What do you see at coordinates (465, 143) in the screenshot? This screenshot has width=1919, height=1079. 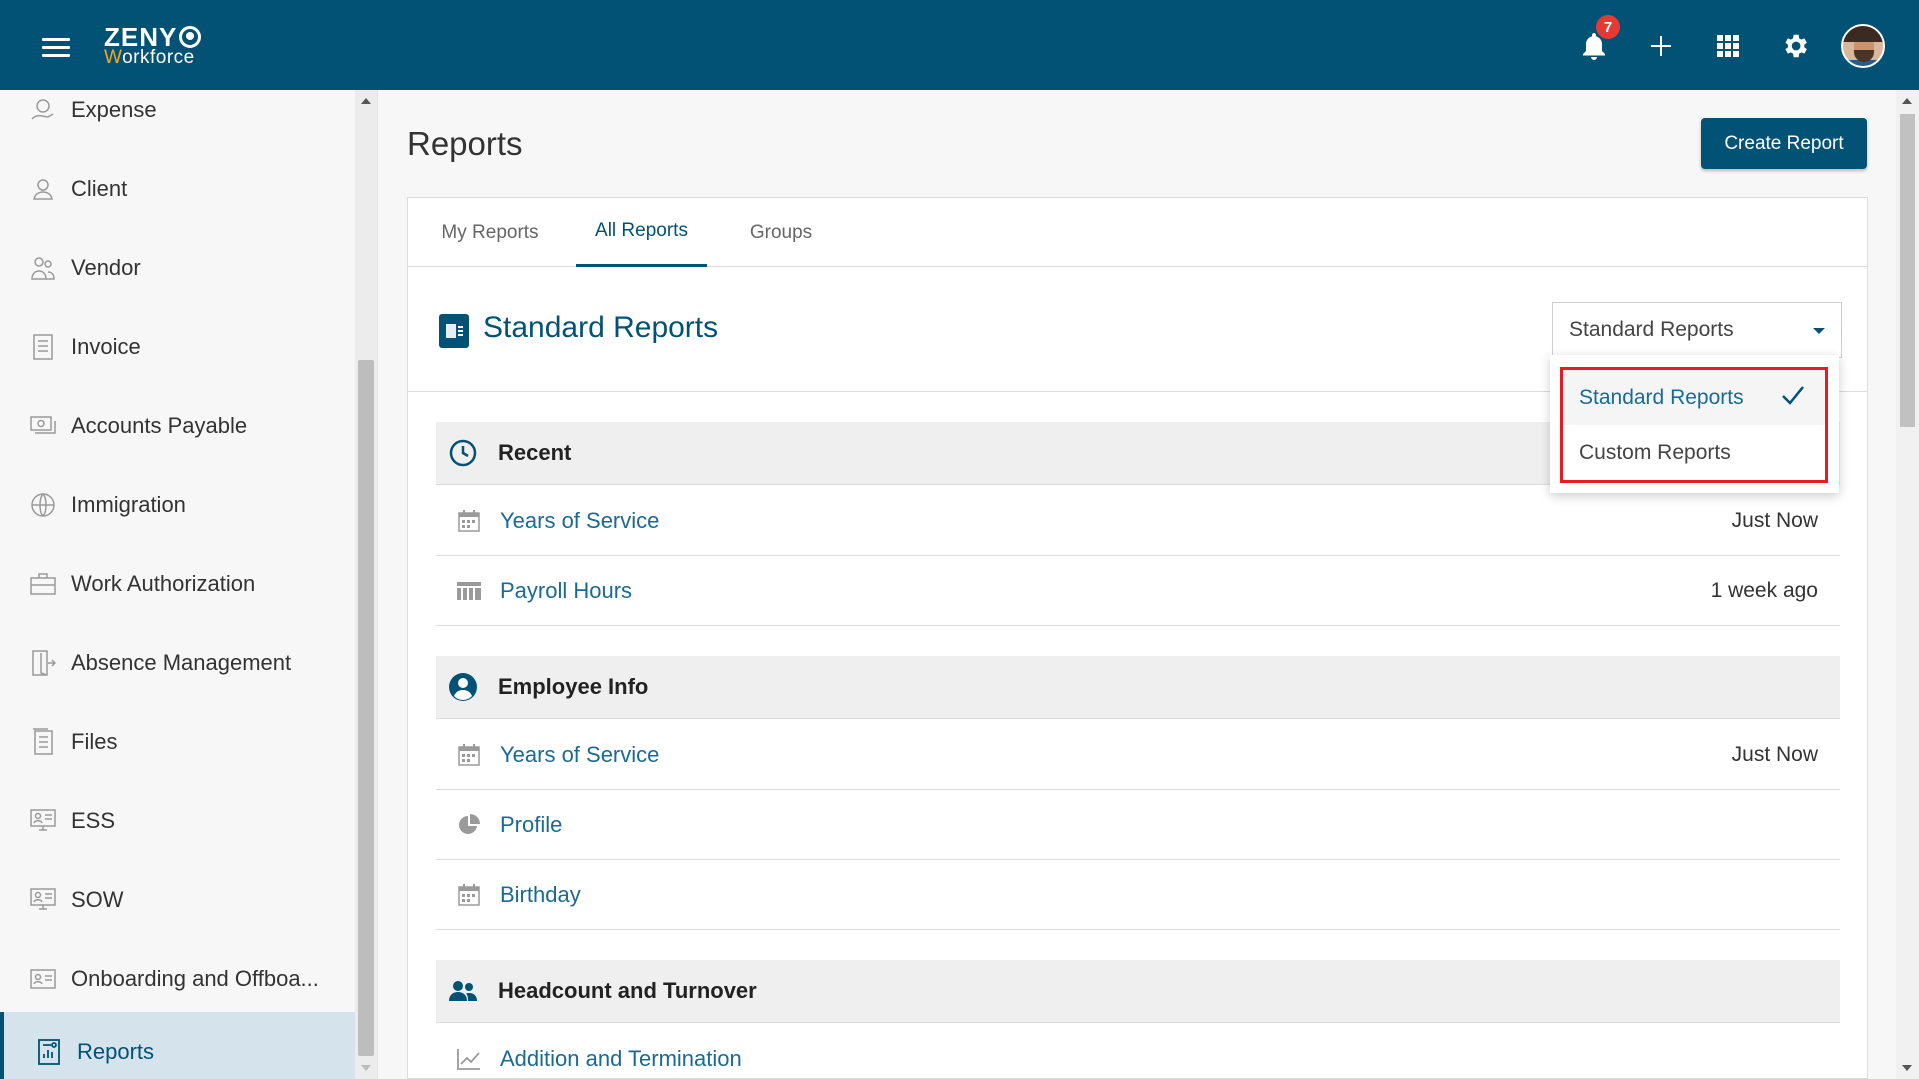 I see `page-title: Reports` at bounding box center [465, 143].